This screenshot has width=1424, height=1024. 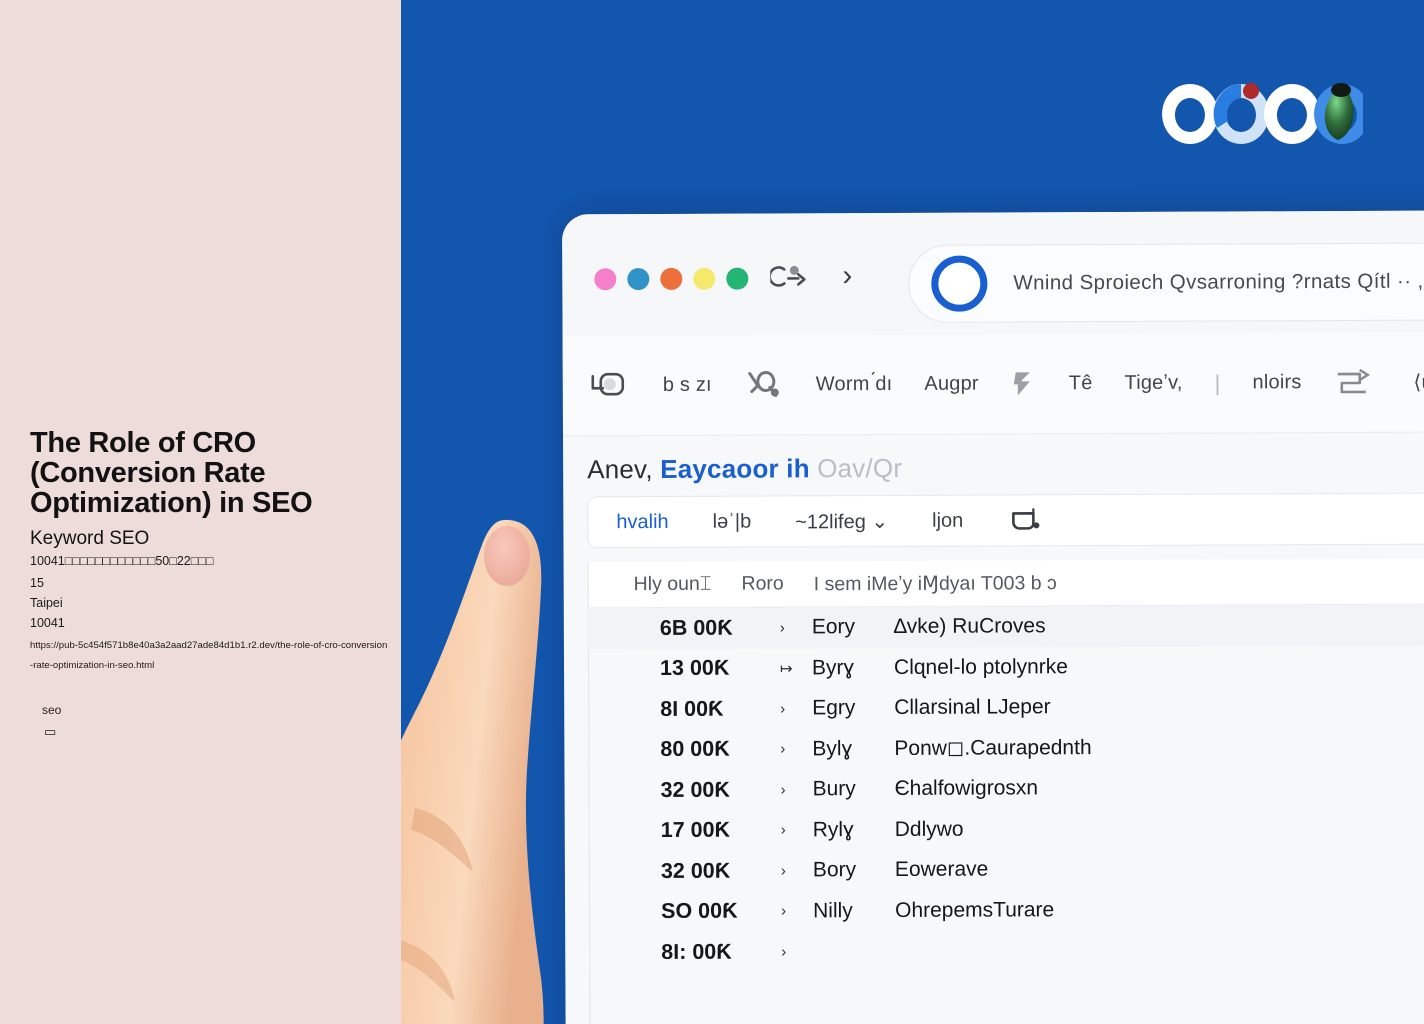 What do you see at coordinates (692, 708) in the screenshot?
I see `row-volume: 8I 00Ƙ` at bounding box center [692, 708].